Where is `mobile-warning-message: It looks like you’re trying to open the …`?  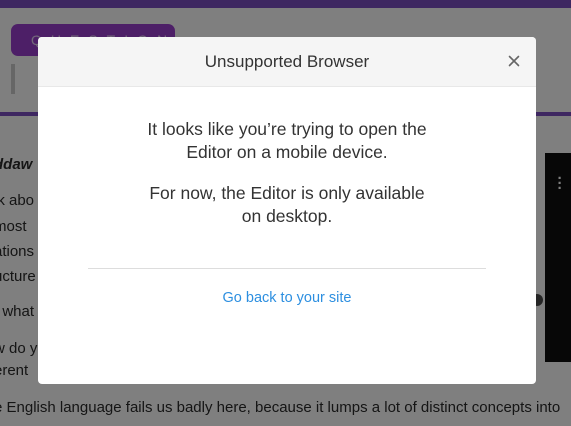 mobile-warning-message: It looks like you’re trying to open the … is located at coordinates (287, 141).